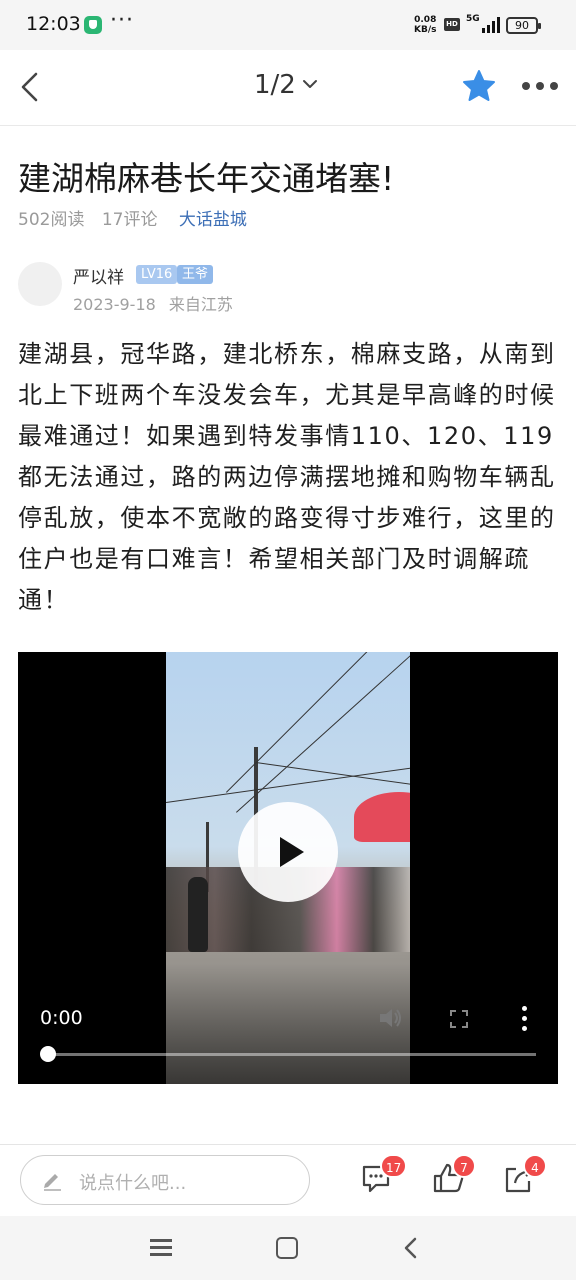  Describe the element at coordinates (292, 1054) in the screenshot. I see `video-progress-track` at that location.